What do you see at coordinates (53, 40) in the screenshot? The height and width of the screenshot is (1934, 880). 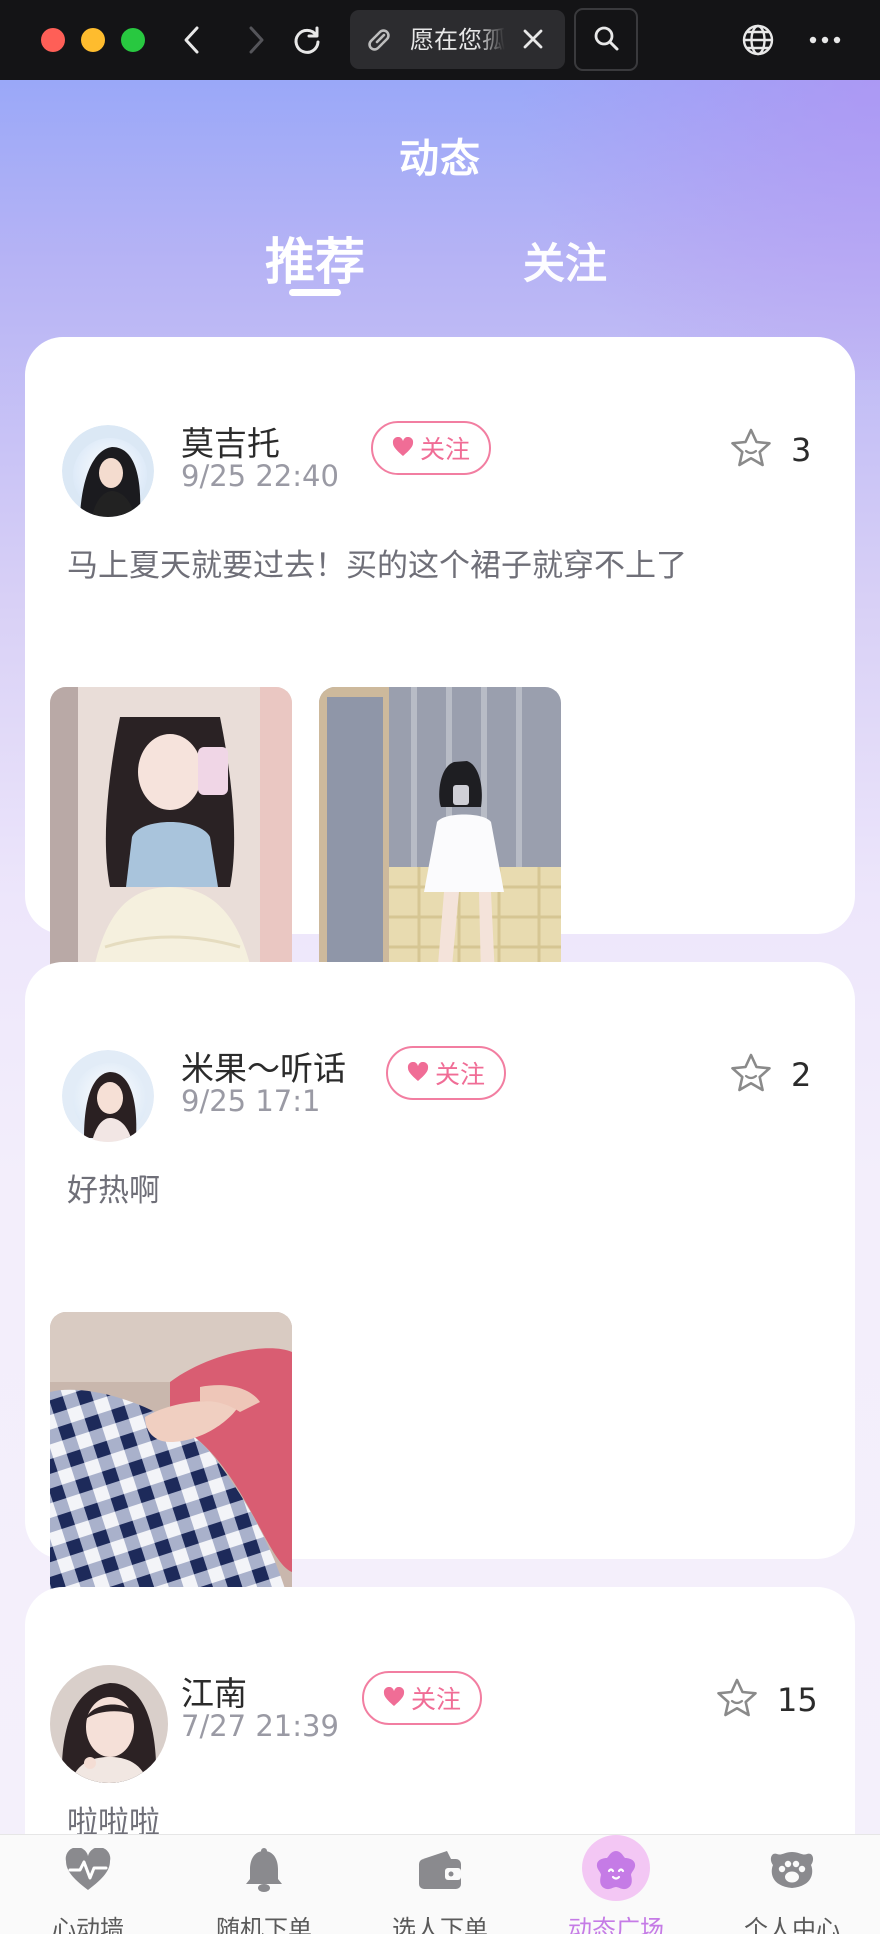 I see `window-close-dot` at bounding box center [53, 40].